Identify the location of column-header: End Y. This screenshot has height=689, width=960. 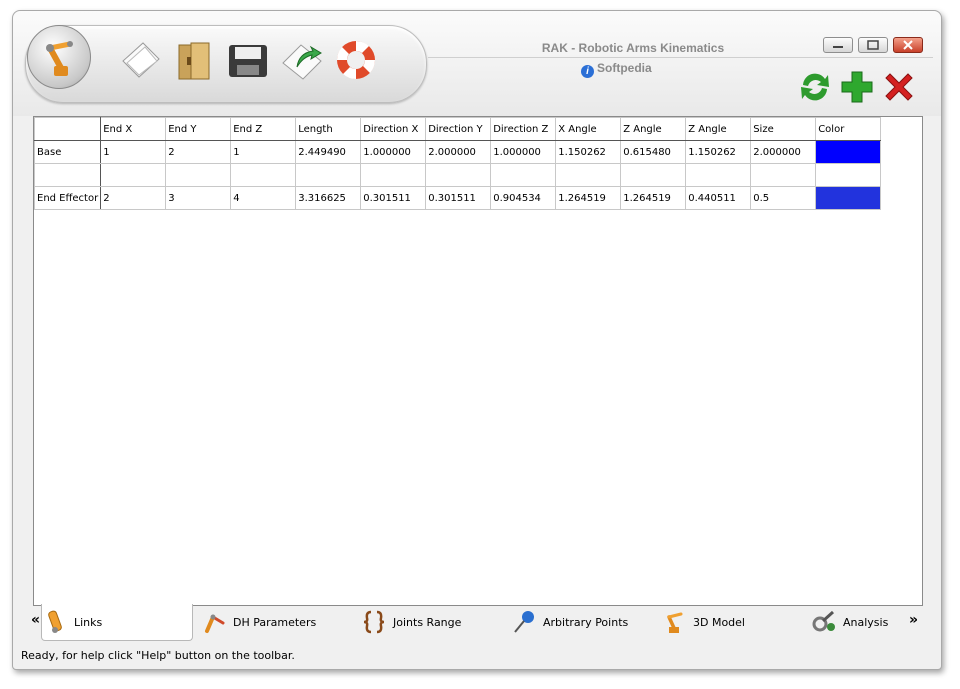
(198, 129).